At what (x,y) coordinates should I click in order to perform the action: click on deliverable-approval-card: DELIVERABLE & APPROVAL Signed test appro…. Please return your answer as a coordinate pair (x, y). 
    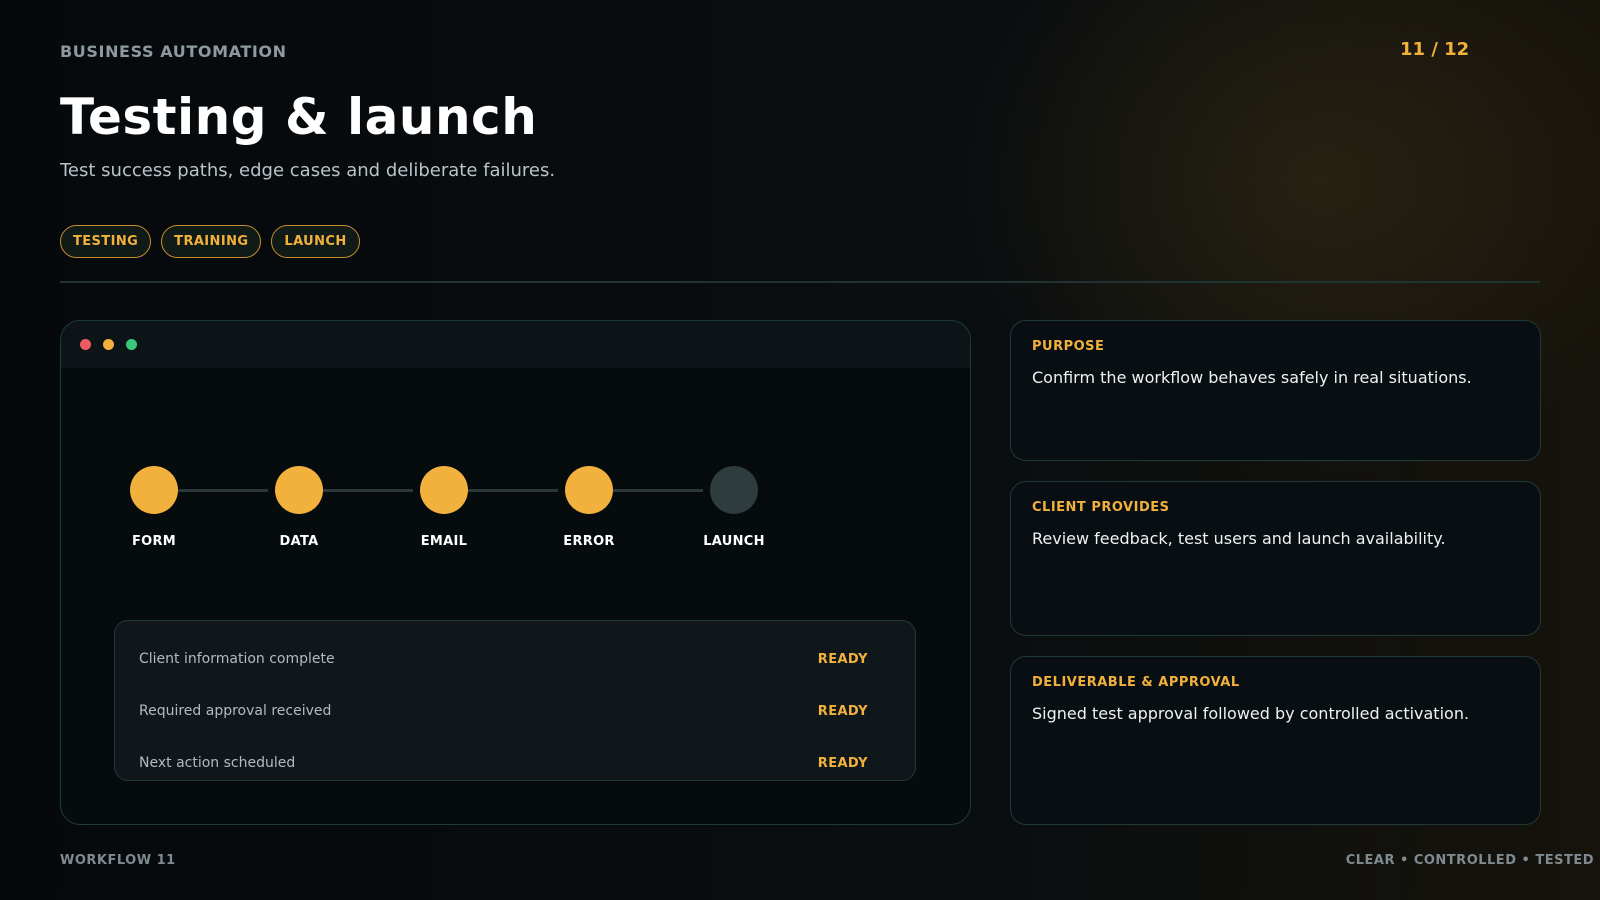
    Looking at the image, I should click on (1275, 740).